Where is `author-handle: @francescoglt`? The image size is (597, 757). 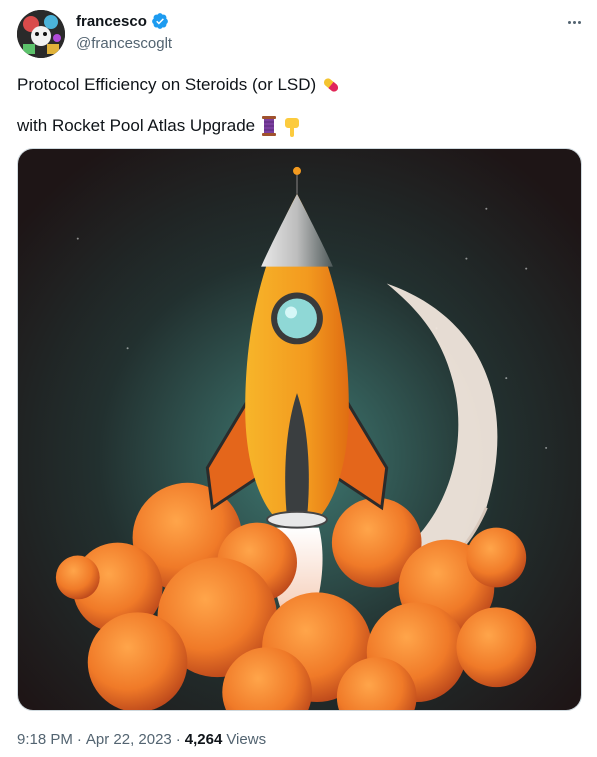 author-handle: @francescoglt is located at coordinates (124, 43).